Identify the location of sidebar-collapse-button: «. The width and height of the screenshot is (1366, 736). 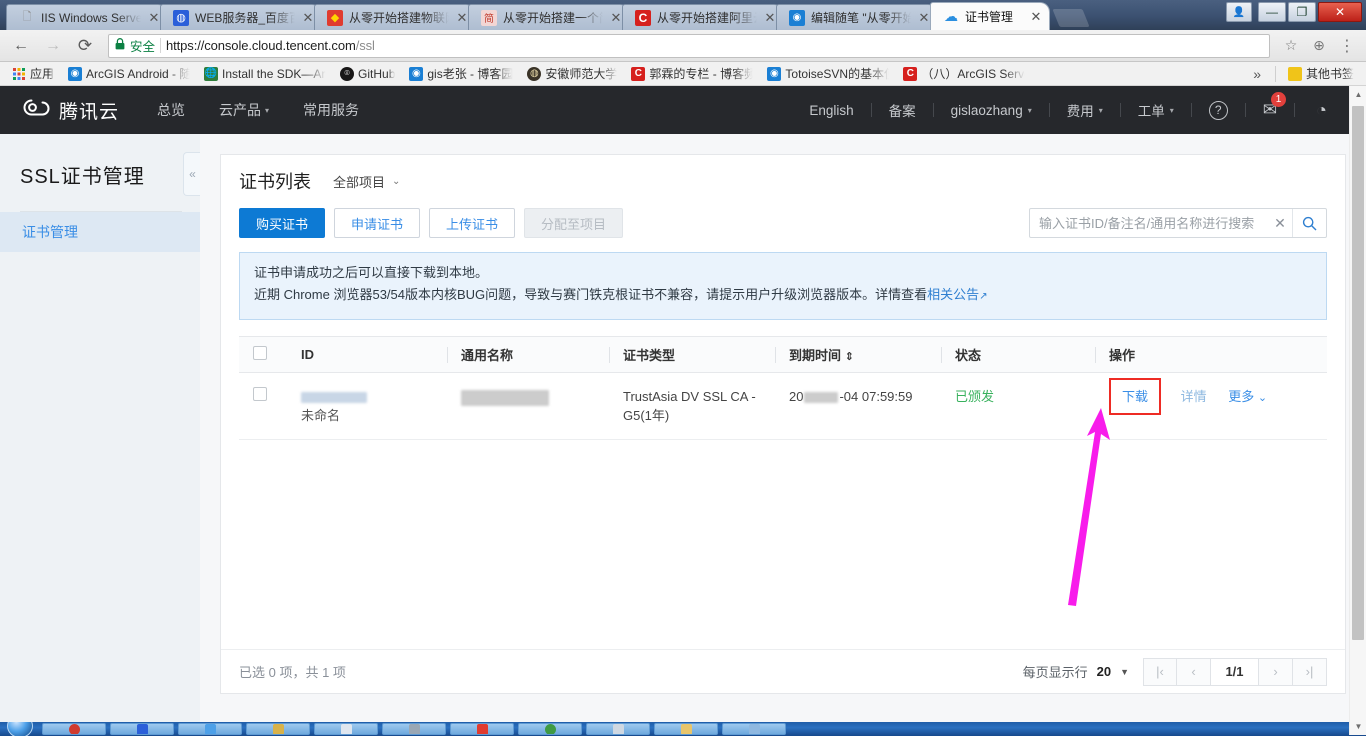
(192, 174).